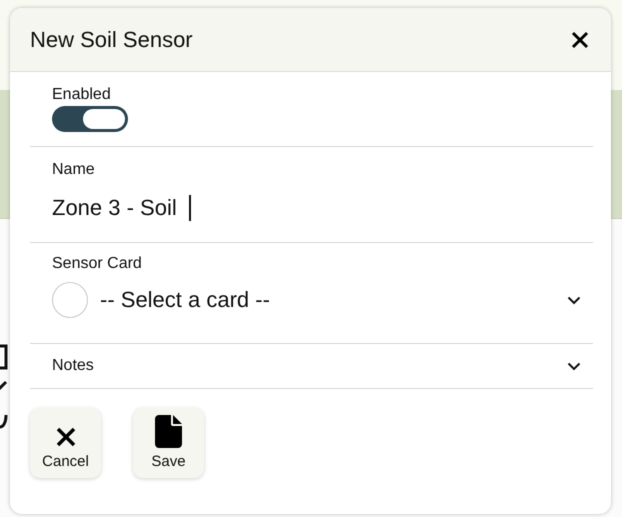  What do you see at coordinates (65, 437) in the screenshot?
I see `close-icon` at bounding box center [65, 437].